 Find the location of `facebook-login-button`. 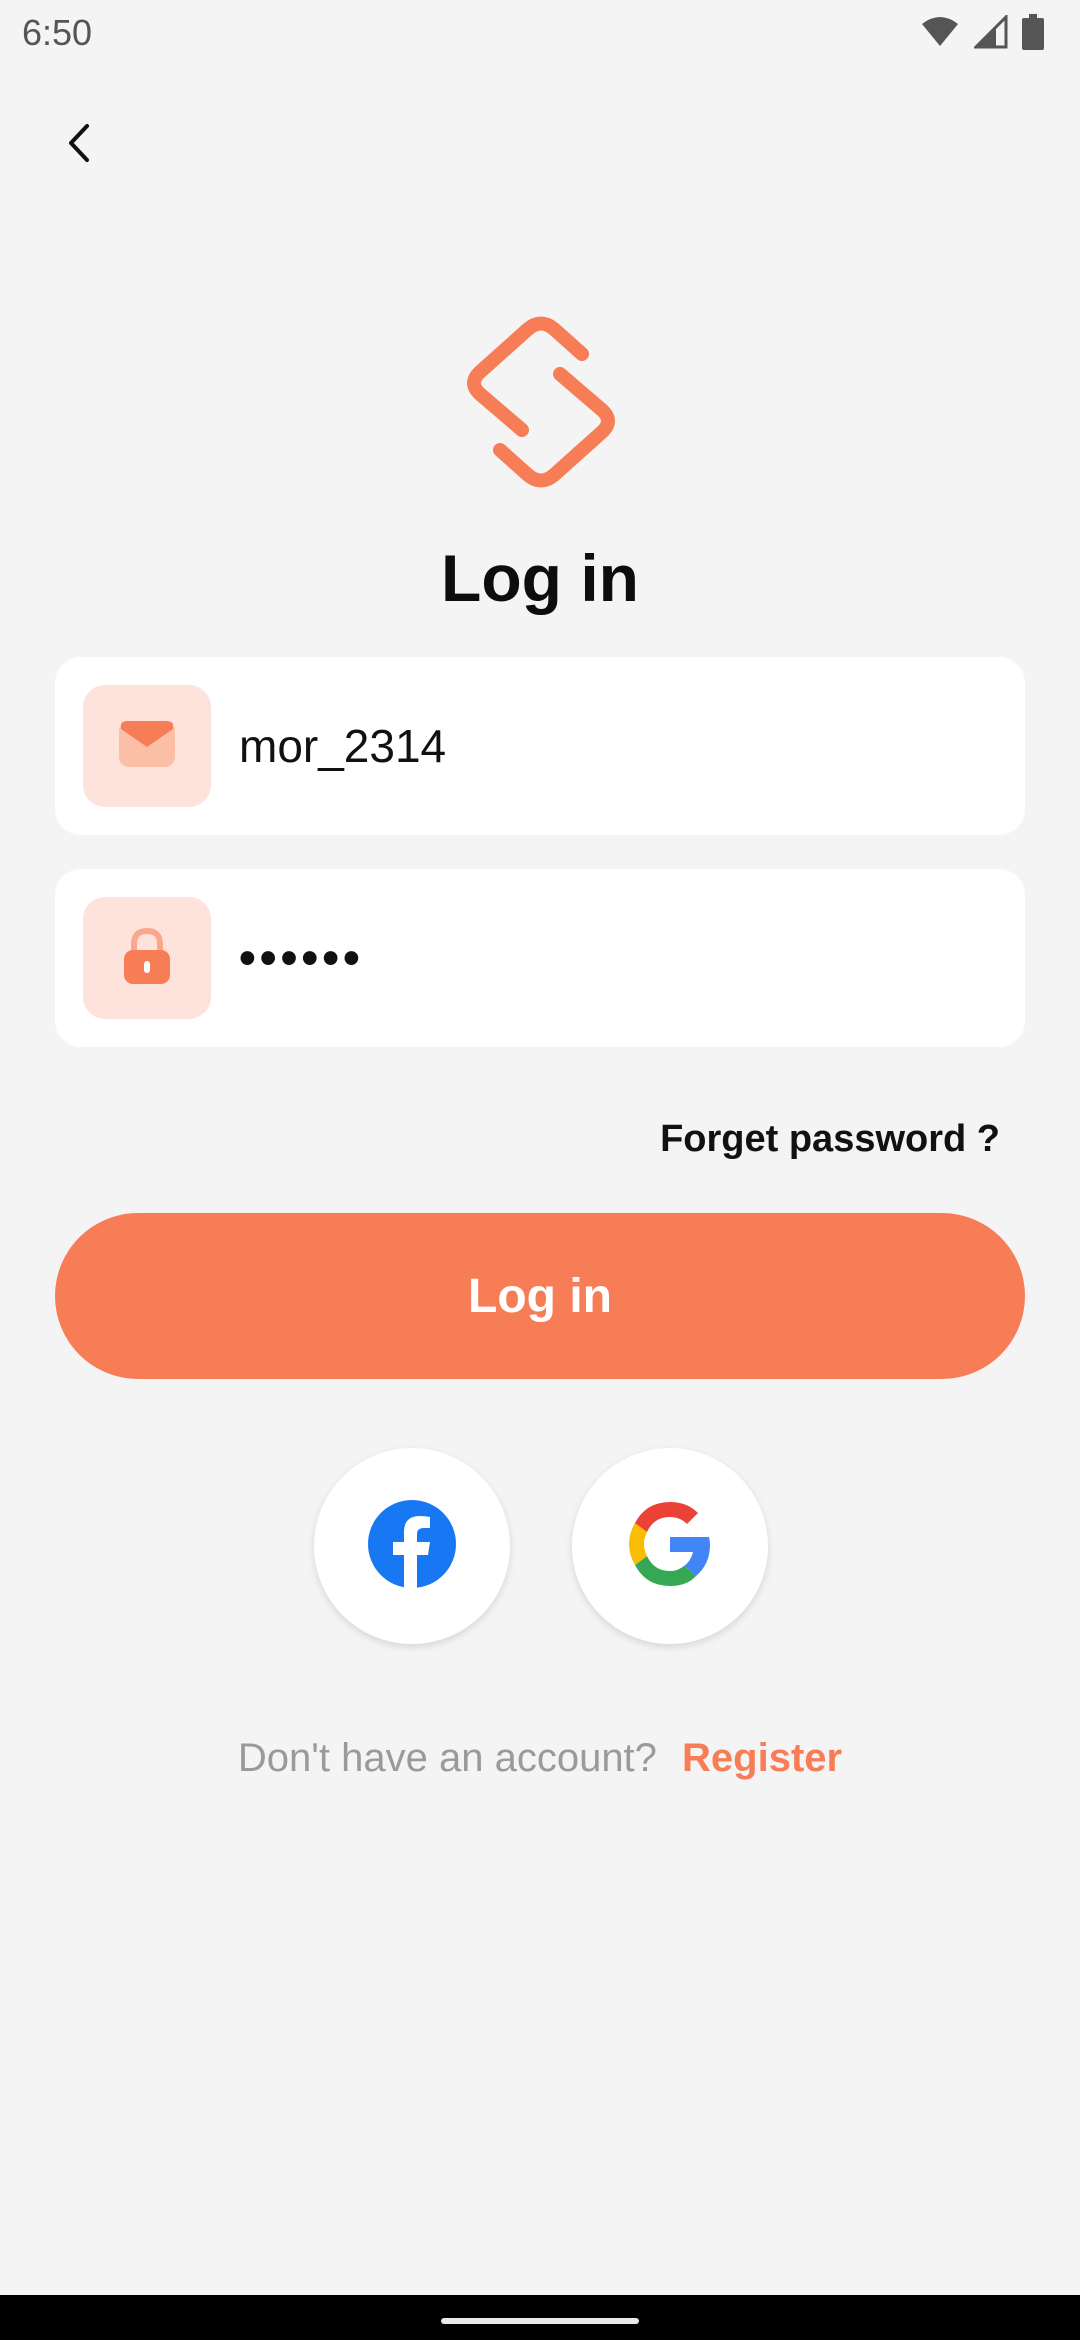

facebook-login-button is located at coordinates (412, 1546).